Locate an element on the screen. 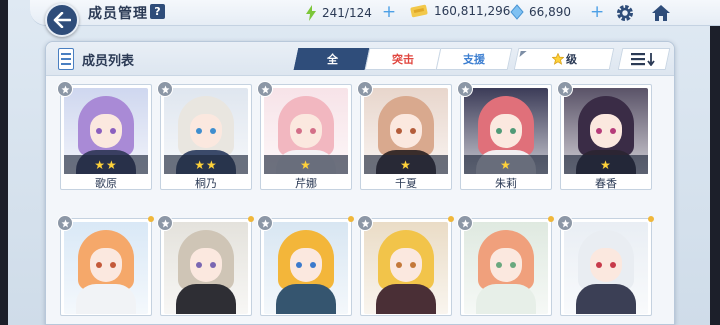  home-button is located at coordinates (661, 13).